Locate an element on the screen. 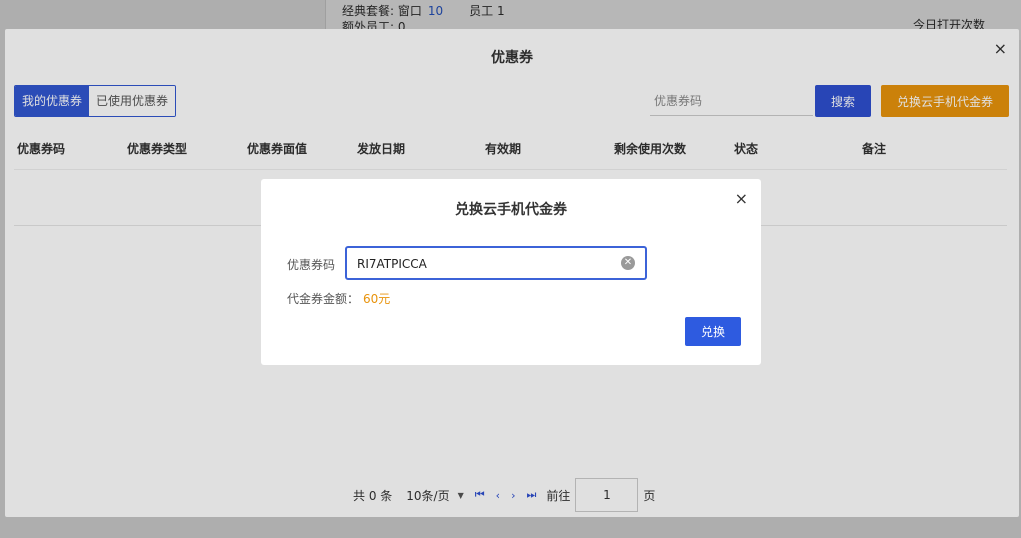 This screenshot has width=1021, height=538. close-icon: × is located at coordinates (741, 198).